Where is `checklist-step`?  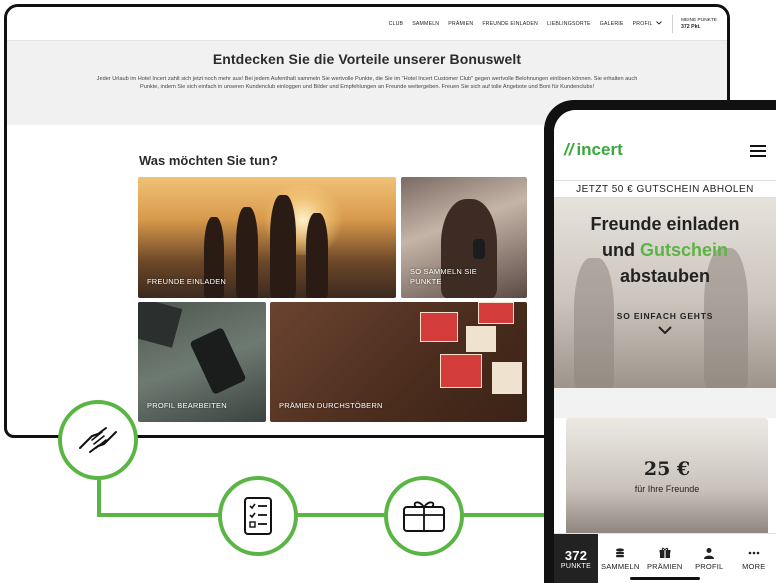
checklist-step is located at coordinates (258, 516).